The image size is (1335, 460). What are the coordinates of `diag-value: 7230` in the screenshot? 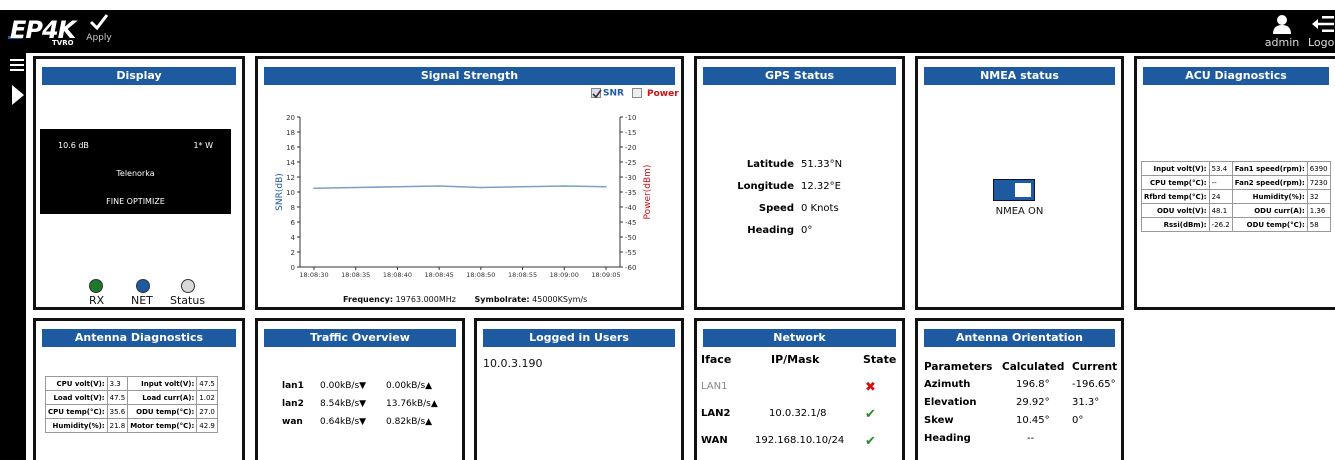 It's located at (1318, 182).